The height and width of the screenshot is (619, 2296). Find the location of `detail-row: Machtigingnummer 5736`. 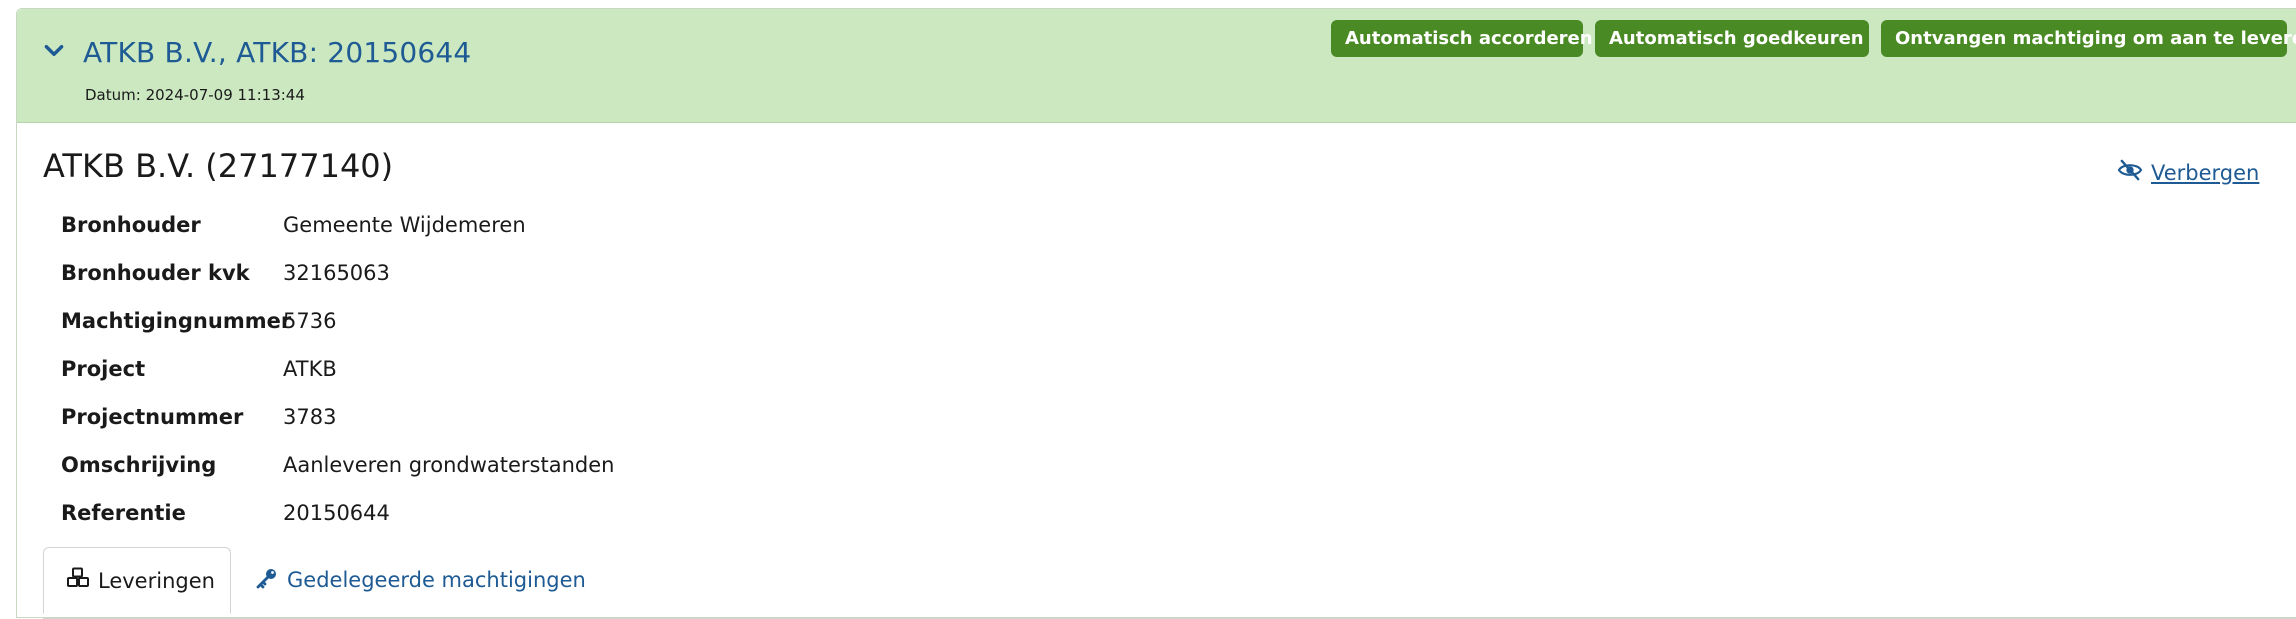

detail-row: Machtigingnummer 5736 is located at coordinates (461, 325).